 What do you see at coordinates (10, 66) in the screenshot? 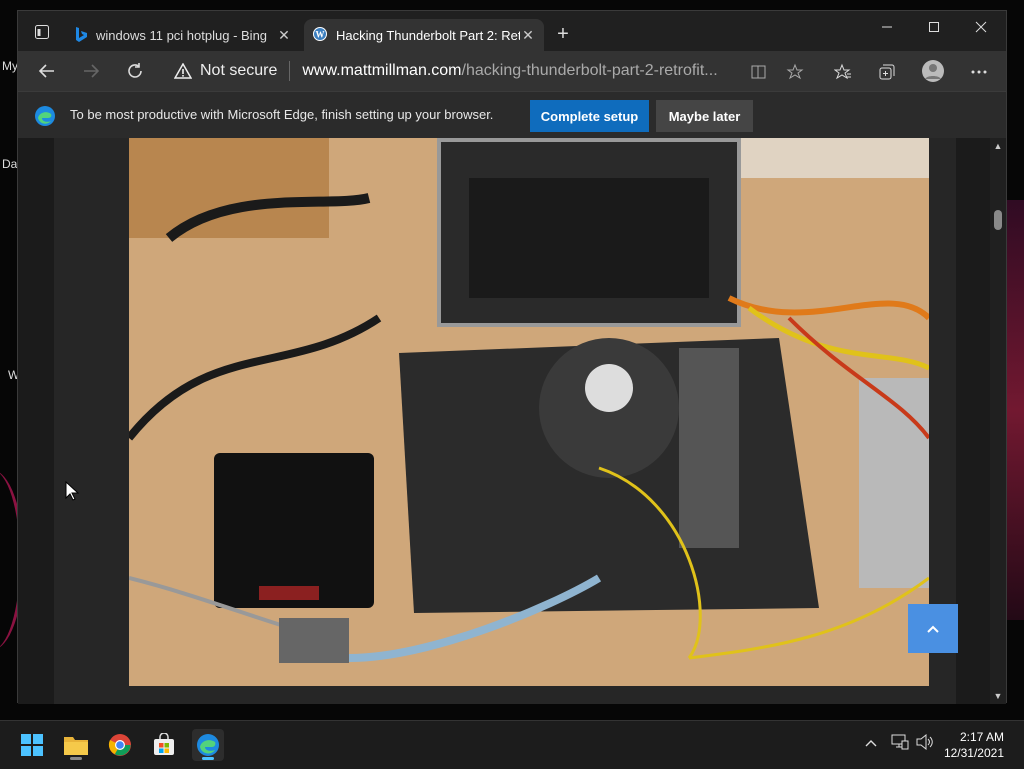
I see `desktop-icon-label: My` at bounding box center [10, 66].